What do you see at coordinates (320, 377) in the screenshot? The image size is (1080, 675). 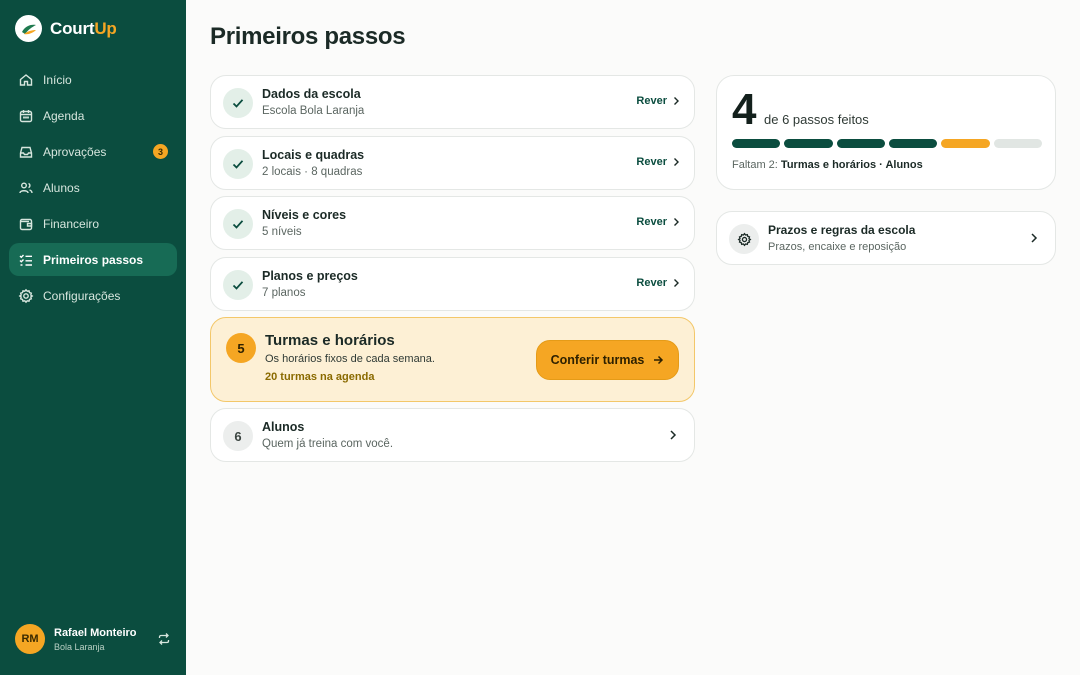 I see `step-meta: 20 turmas na agenda` at bounding box center [320, 377].